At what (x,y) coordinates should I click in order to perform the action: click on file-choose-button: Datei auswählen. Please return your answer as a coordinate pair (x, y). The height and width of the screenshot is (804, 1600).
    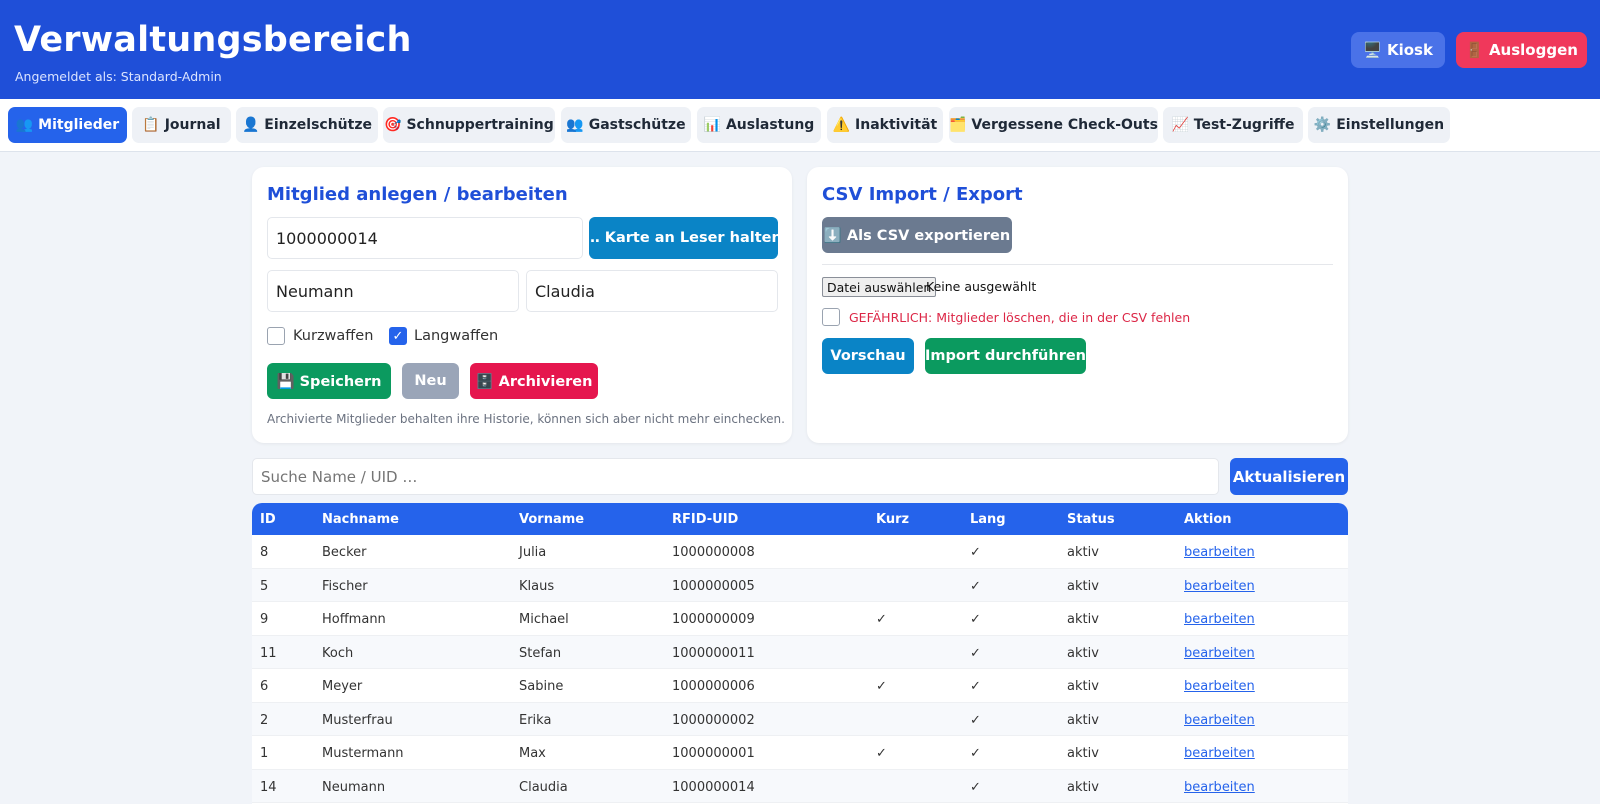
    Looking at the image, I should click on (879, 287).